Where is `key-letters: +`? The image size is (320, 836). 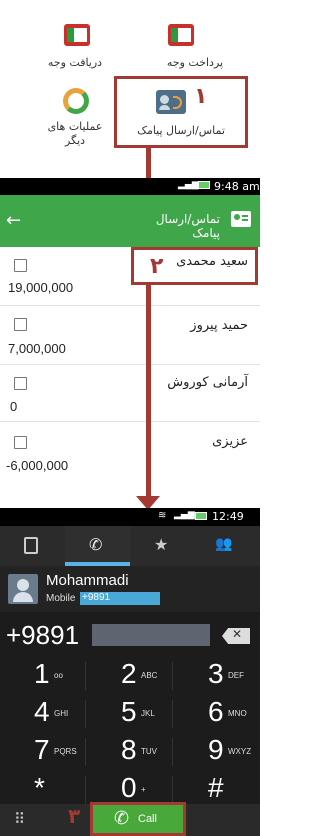
key-letters: + is located at coordinates (143, 789).